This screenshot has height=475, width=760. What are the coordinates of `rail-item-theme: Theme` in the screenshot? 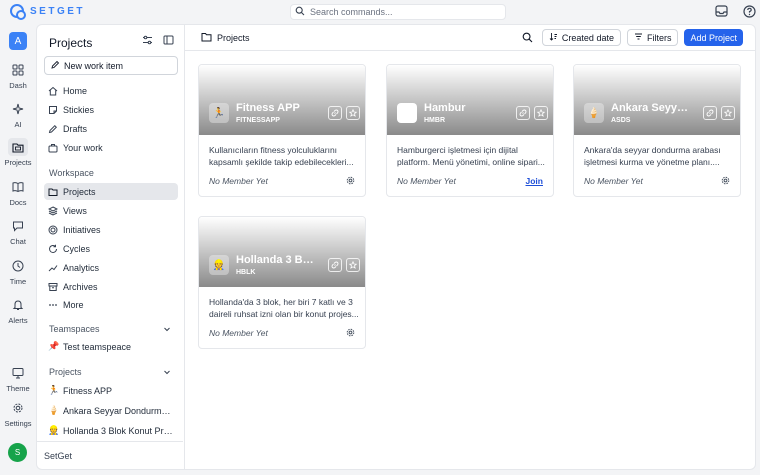 It's located at (18, 378).